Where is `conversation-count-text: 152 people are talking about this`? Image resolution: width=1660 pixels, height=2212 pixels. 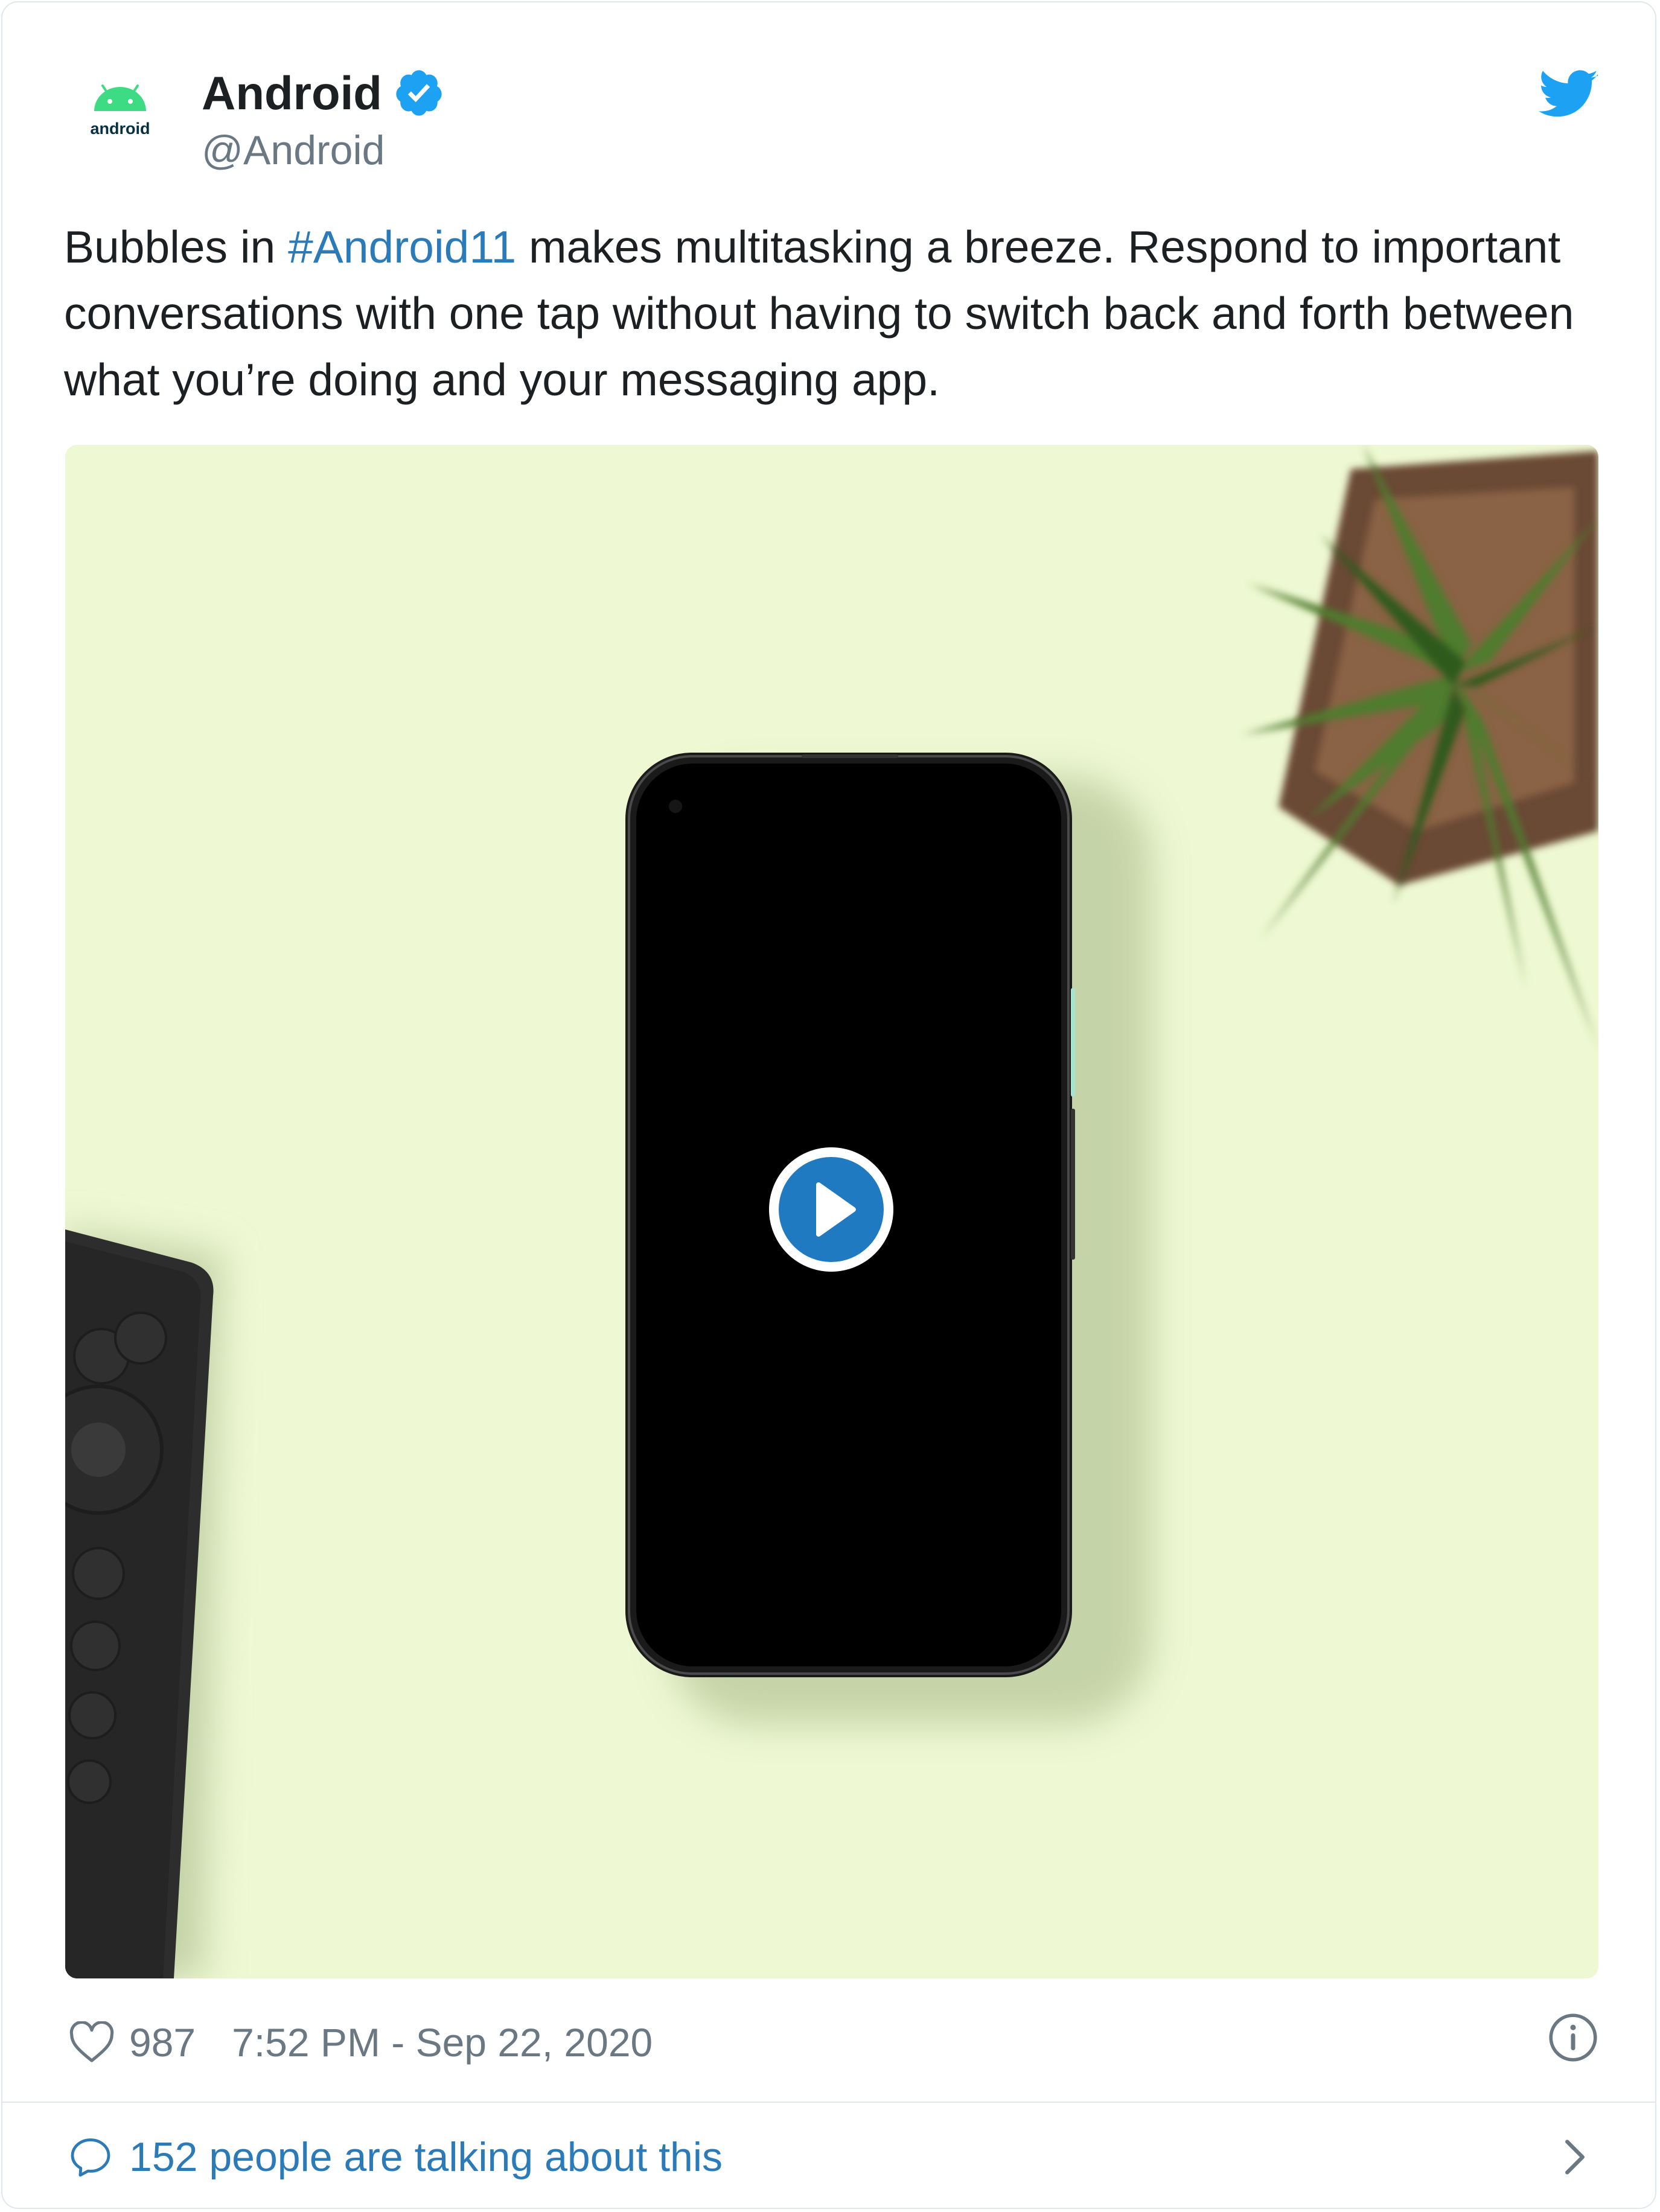
conversation-count-text: 152 people are talking about this is located at coordinates (426, 2157).